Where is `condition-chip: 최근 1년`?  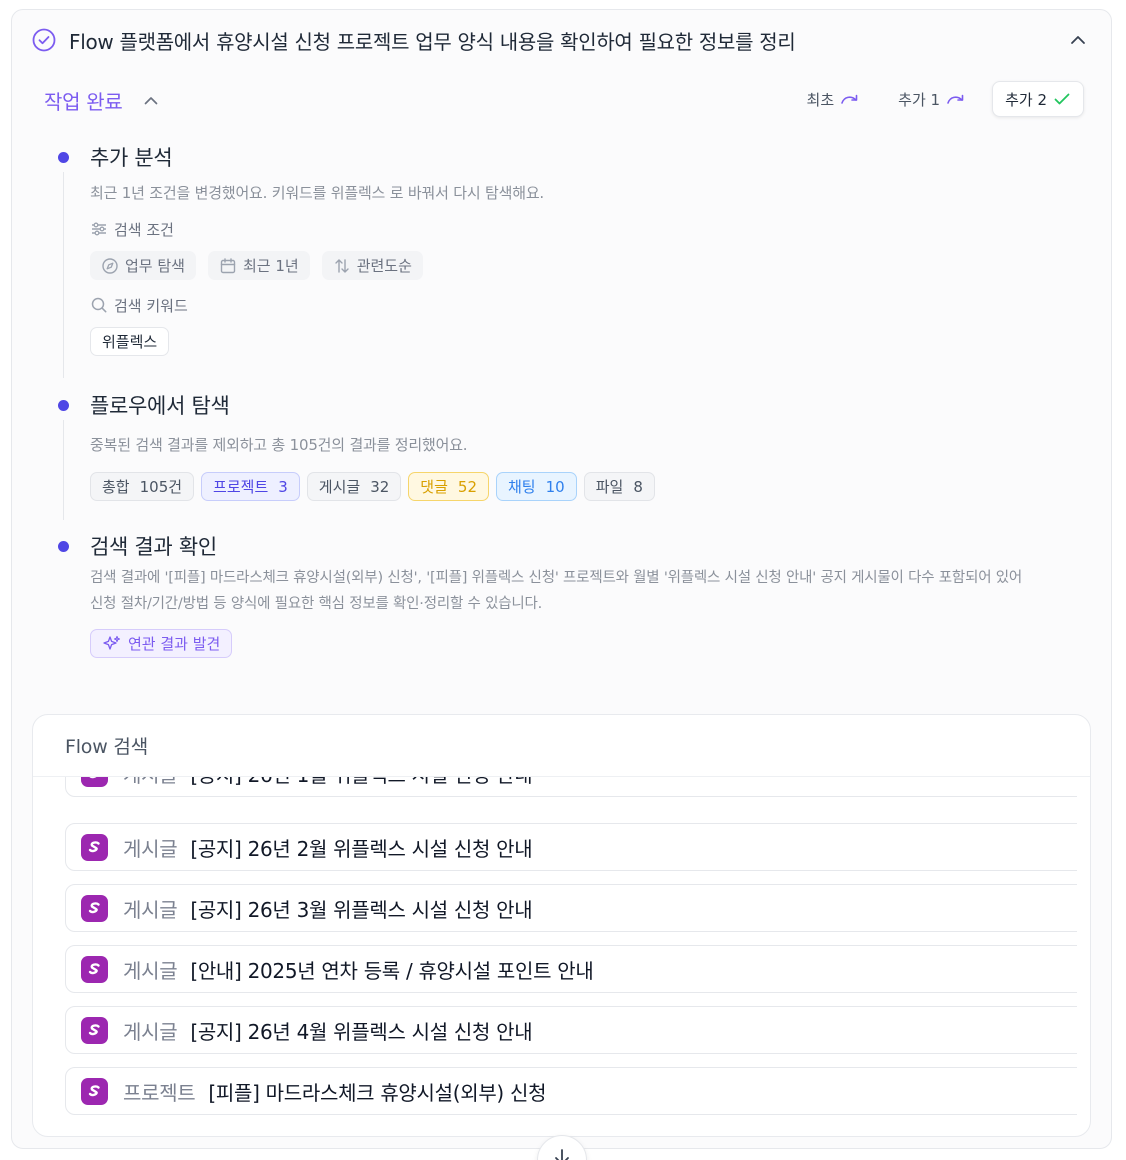 condition-chip: 최근 1년 is located at coordinates (258, 265).